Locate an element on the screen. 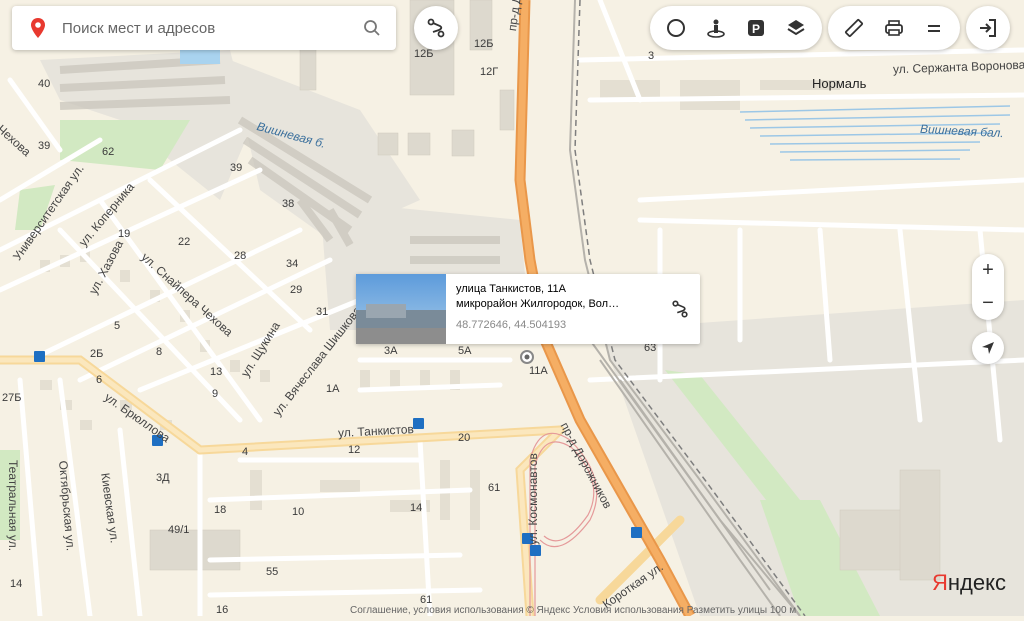 Image resolution: width=1024 pixels, height=621 pixels. search-button is located at coordinates (372, 28).